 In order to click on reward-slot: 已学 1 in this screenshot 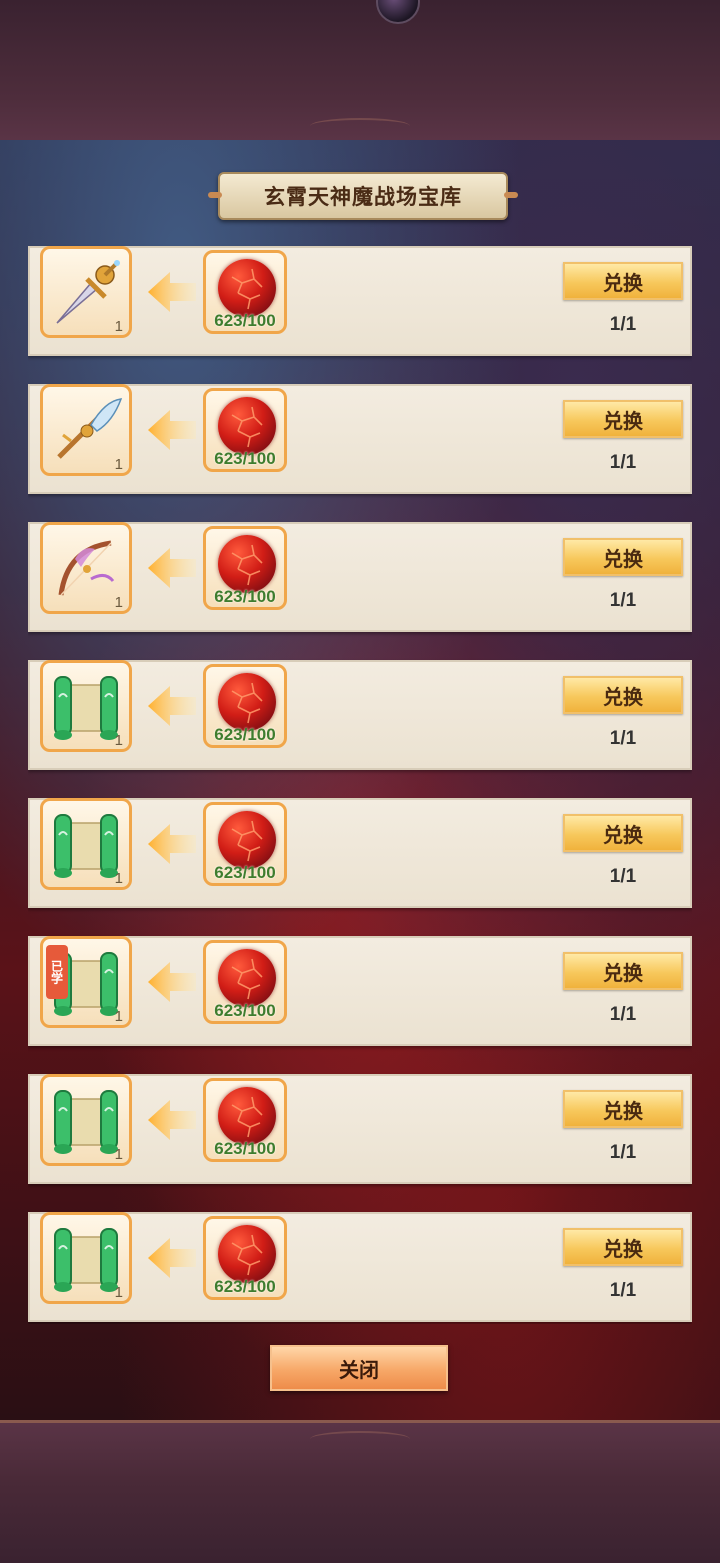, I will do `click(86, 982)`.